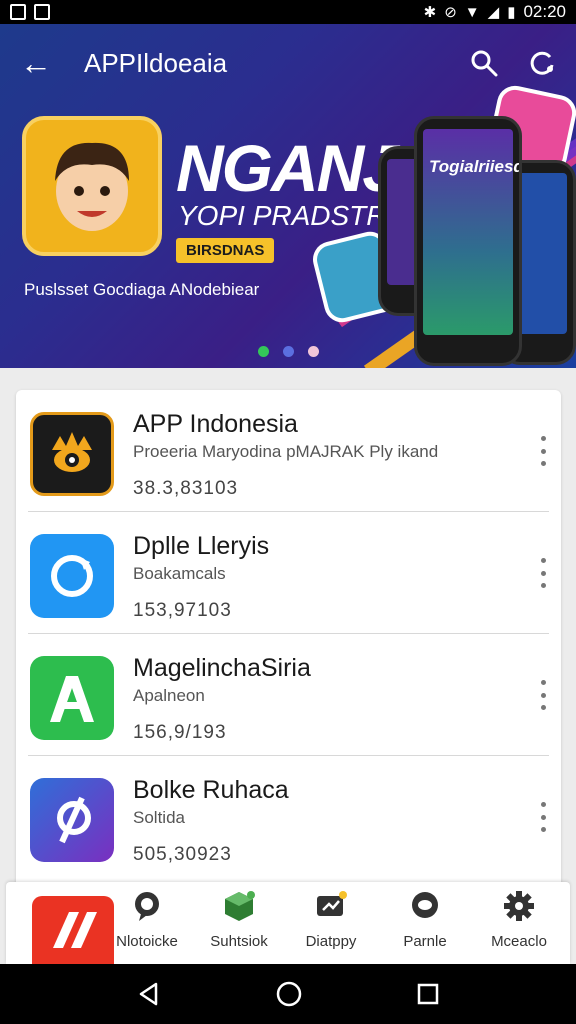  Describe the element at coordinates (72, 454) in the screenshot. I see `eye-crown-icon` at that location.